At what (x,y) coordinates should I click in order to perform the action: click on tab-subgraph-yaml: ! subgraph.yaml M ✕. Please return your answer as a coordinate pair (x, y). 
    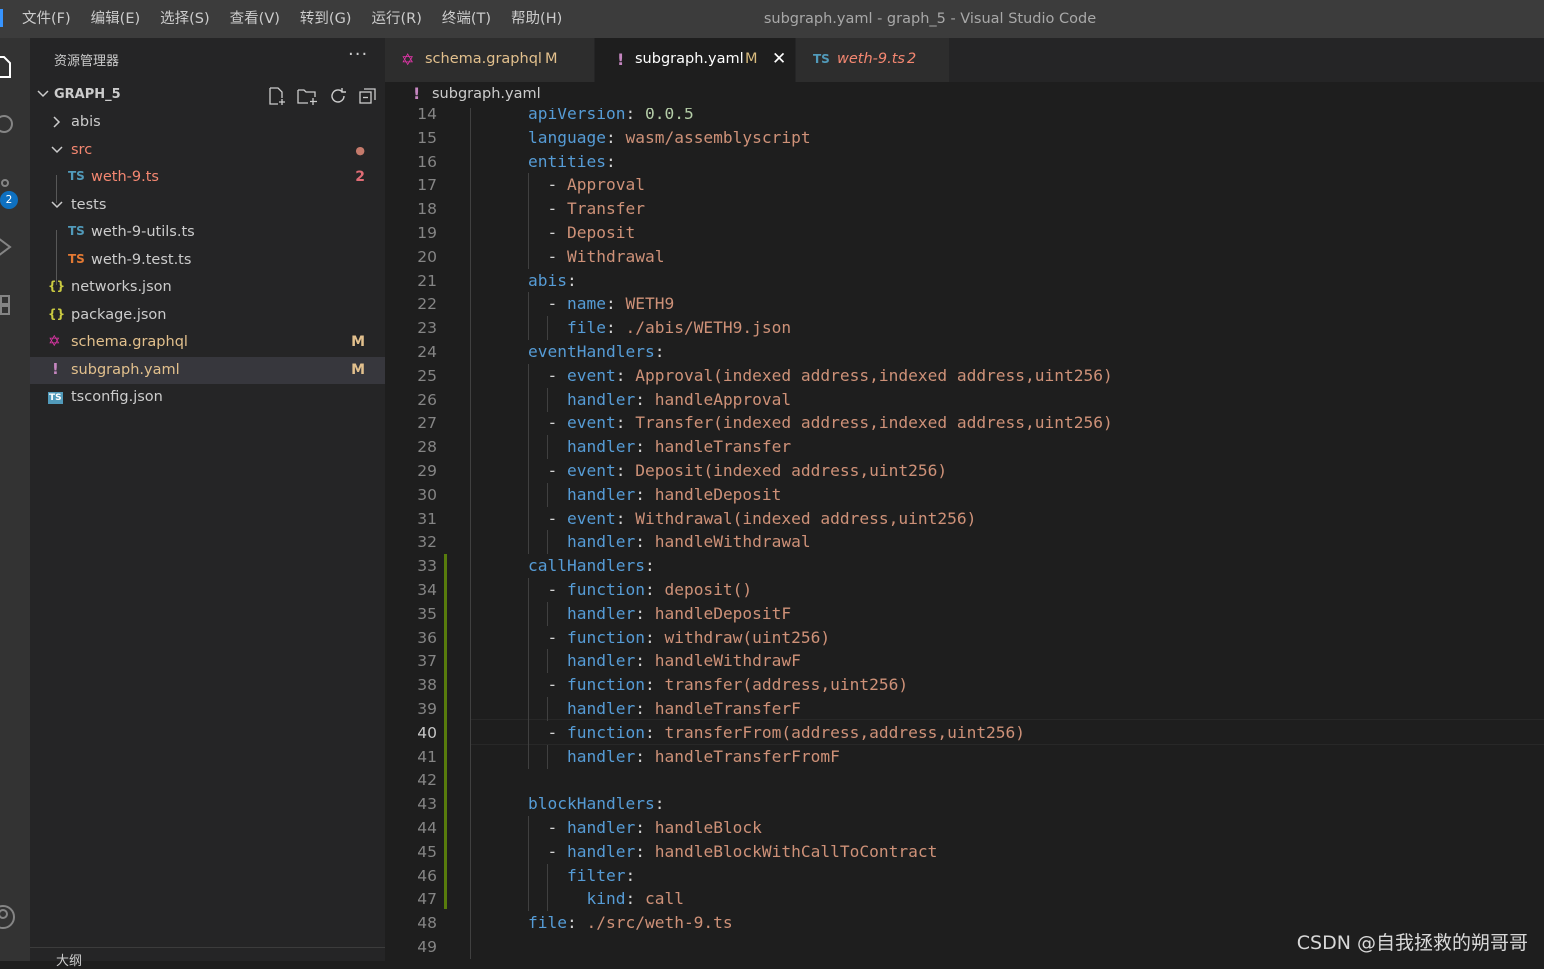
    Looking at the image, I should click on (695, 60).